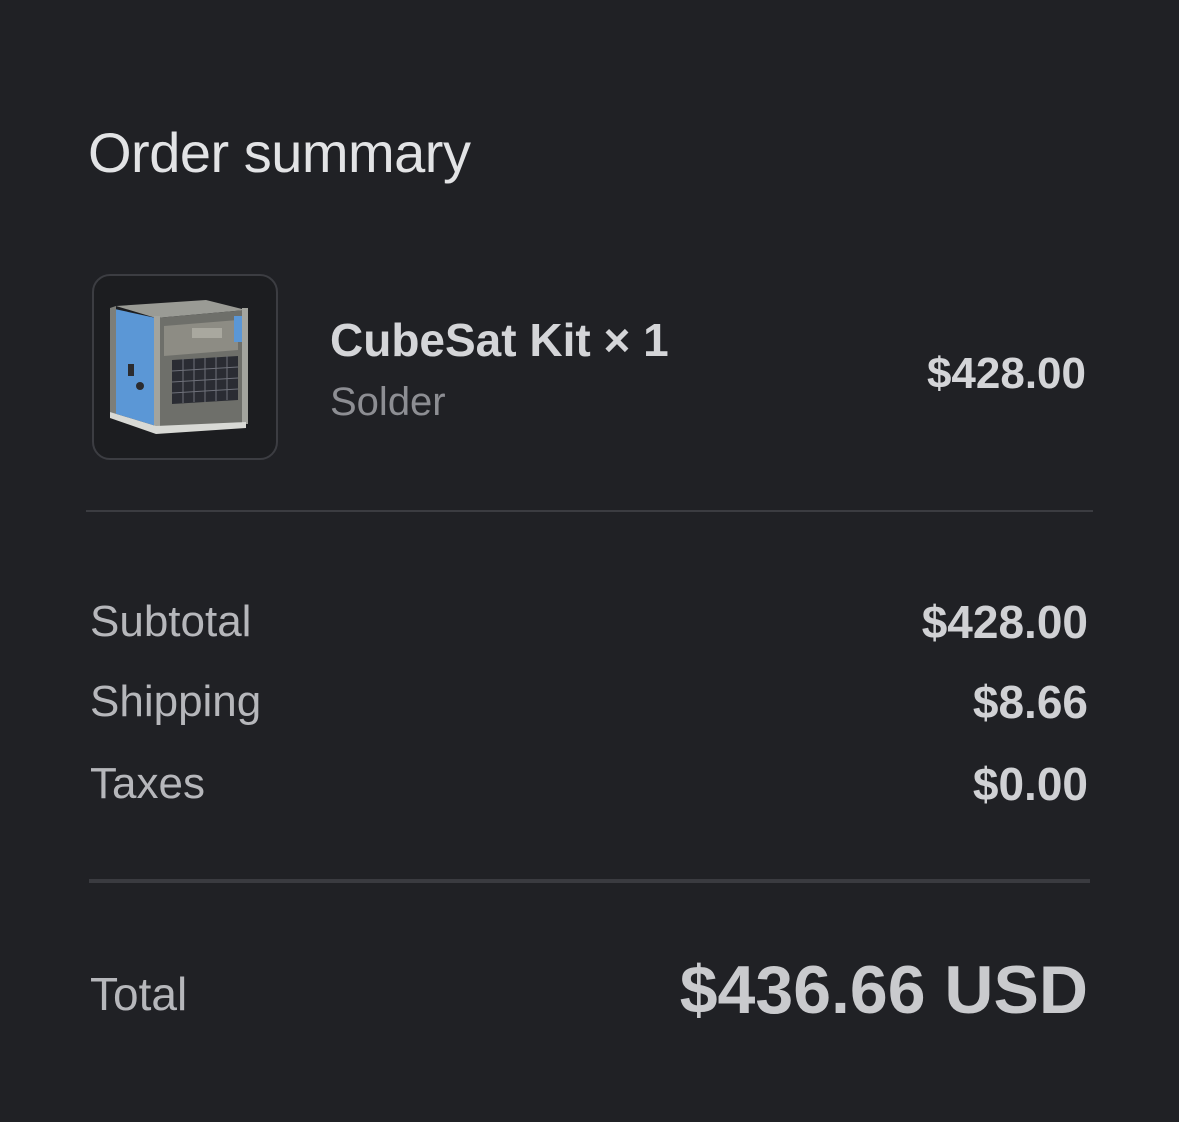  What do you see at coordinates (589, 702) in the screenshot?
I see `shipping-row: Shipping $8.66` at bounding box center [589, 702].